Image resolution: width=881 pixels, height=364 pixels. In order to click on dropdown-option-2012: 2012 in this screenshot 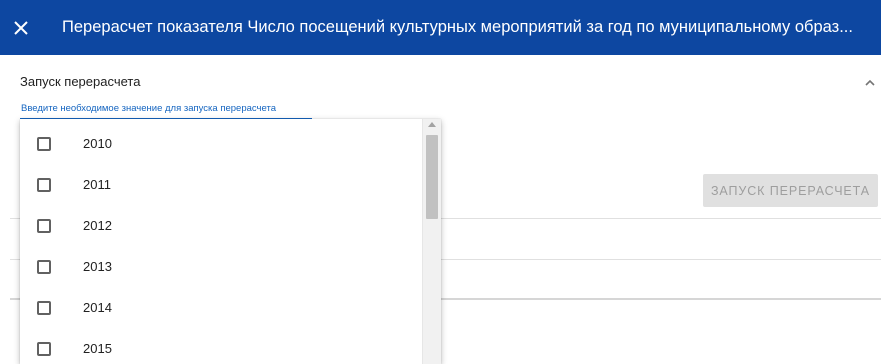, I will do `click(221, 225)`.